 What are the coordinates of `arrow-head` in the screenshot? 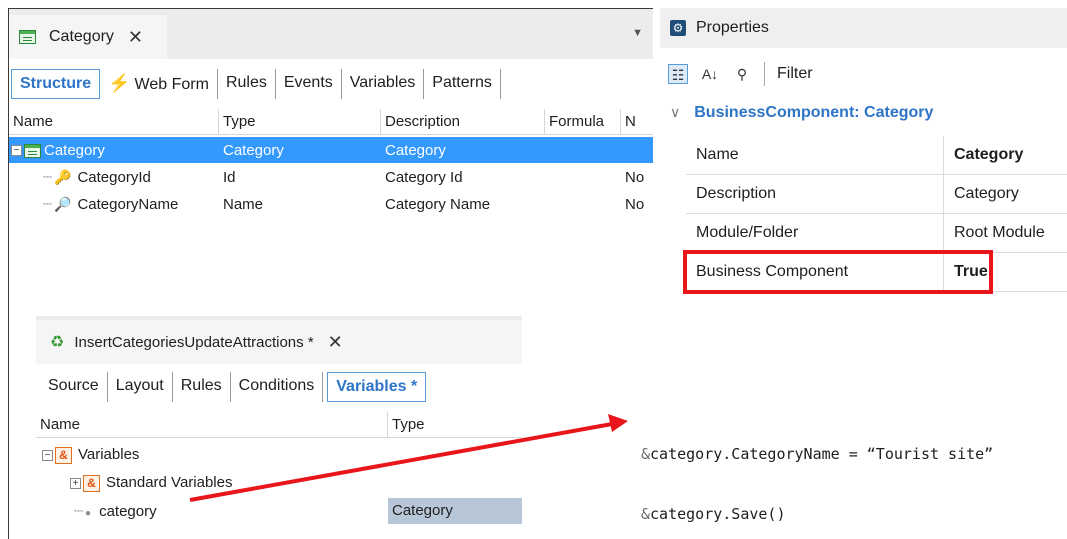 It's located at (618, 423).